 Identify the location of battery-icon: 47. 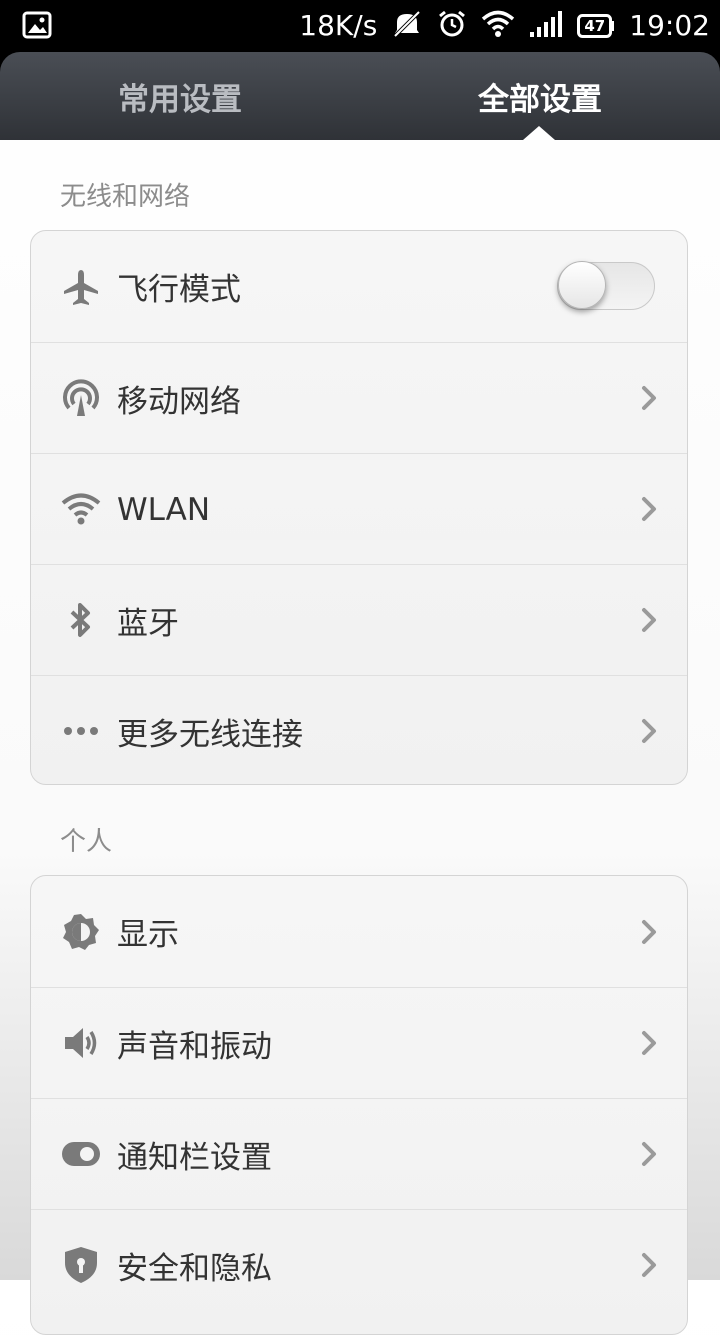
(596, 26).